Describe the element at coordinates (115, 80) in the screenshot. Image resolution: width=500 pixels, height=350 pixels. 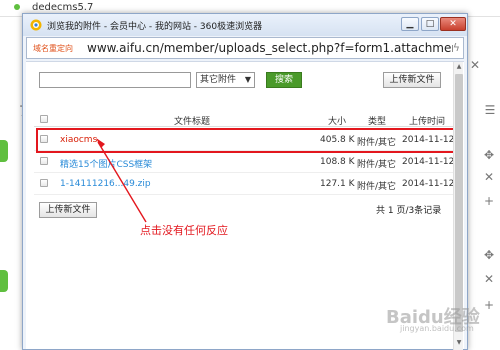
I see `search-input` at that location.